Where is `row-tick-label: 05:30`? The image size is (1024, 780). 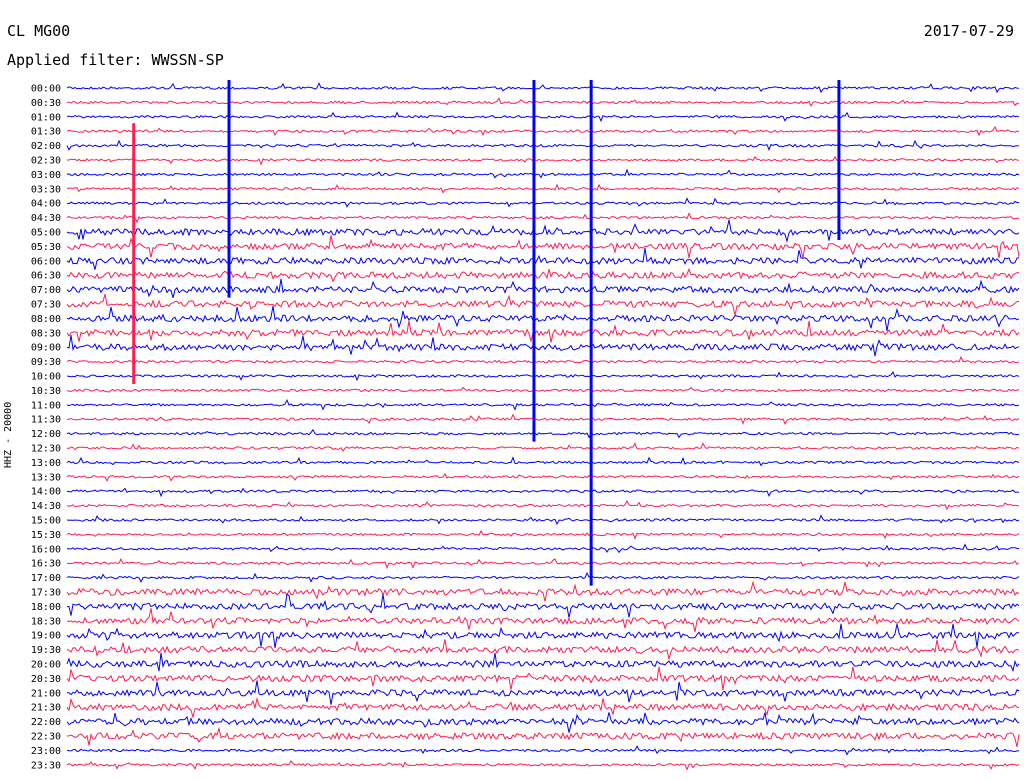 row-tick-label: 05:30 is located at coordinates (46, 247).